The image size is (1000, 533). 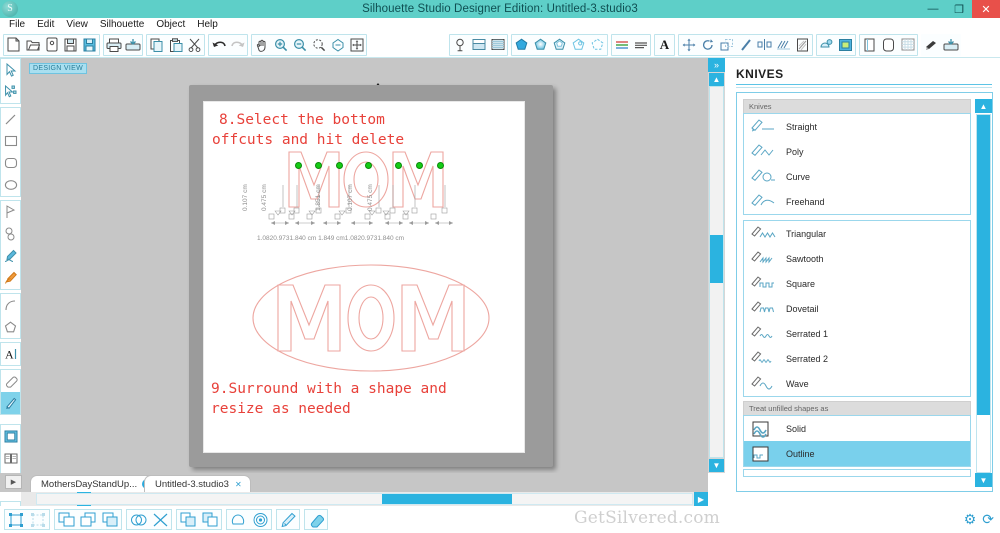 I want to click on treat-item-solid: Solid, so click(x=857, y=428).